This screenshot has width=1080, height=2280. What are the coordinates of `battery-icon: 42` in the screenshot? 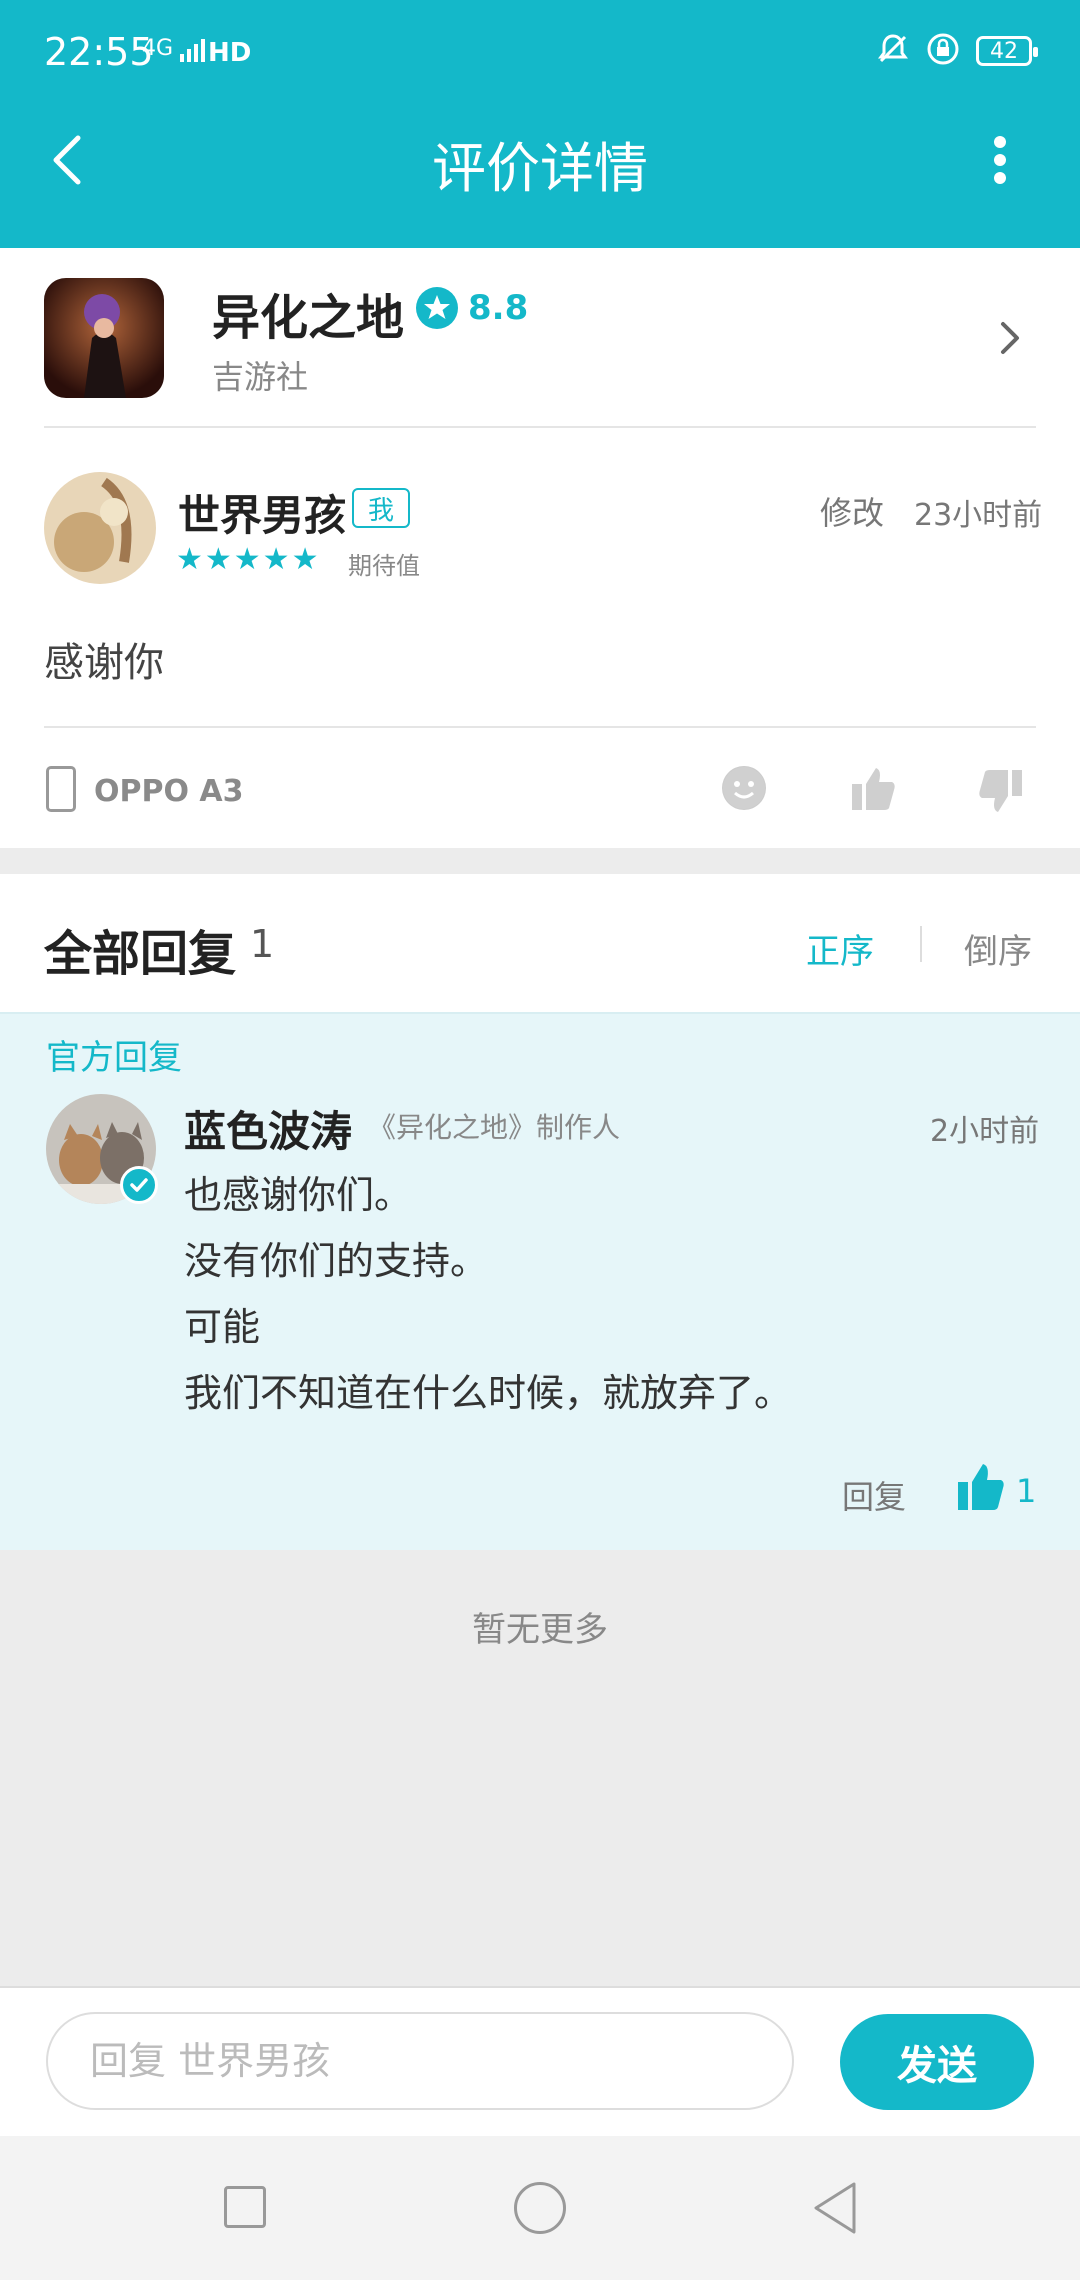 It's located at (1007, 51).